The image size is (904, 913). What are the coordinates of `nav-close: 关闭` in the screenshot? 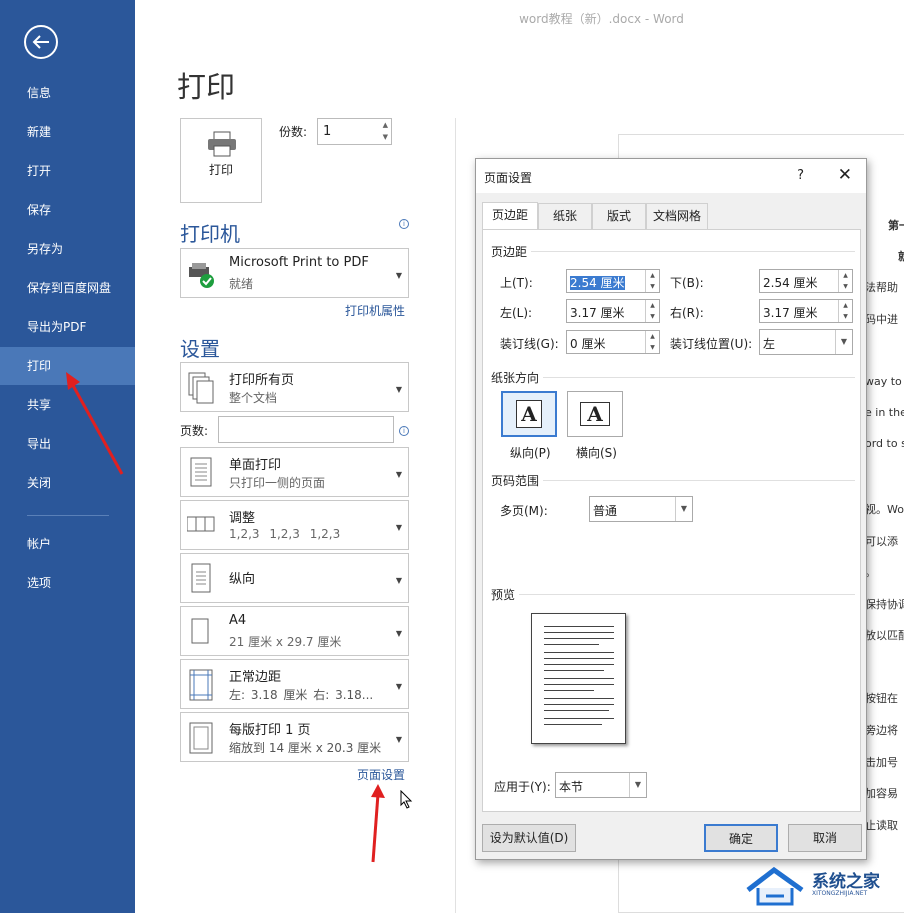 It's located at (67, 483).